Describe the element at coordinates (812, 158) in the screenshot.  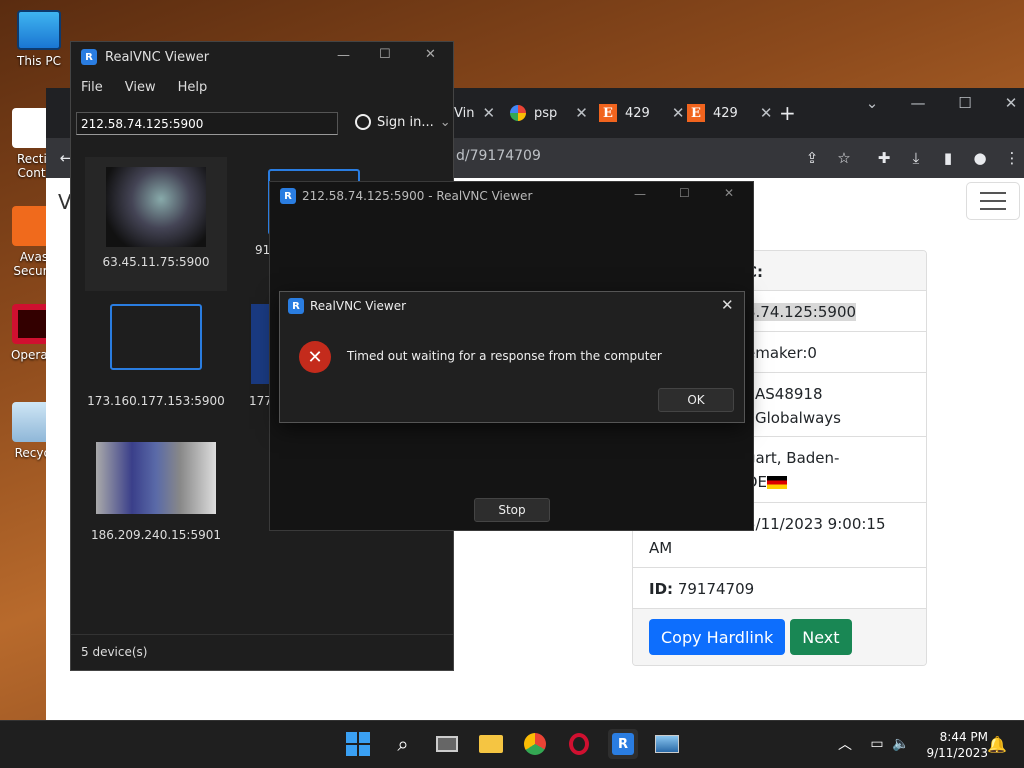
I see `share-icon: ⇪` at that location.